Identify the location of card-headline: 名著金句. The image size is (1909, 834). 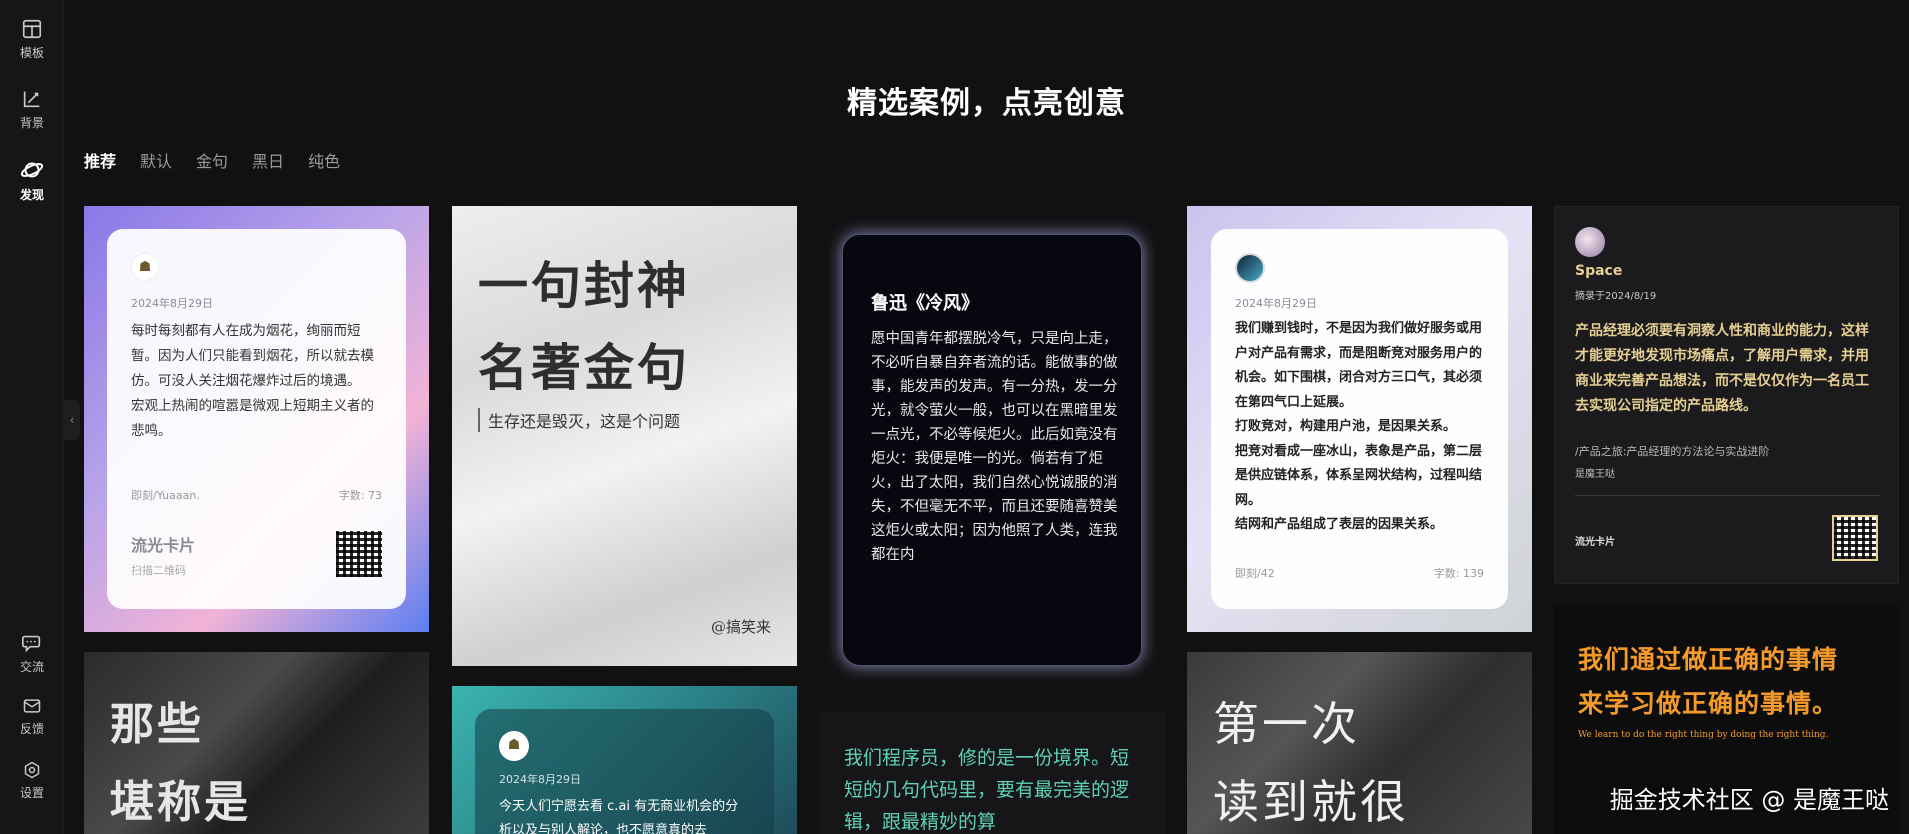
(584, 367).